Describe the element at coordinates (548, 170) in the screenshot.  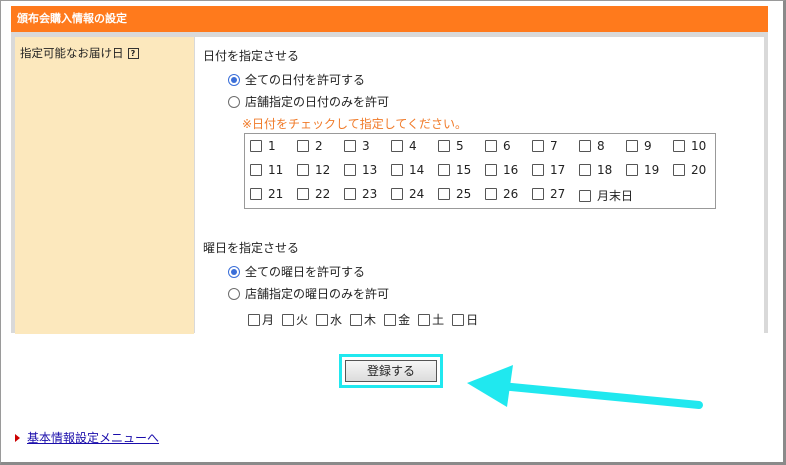
I see `day-checkbox-item: 17` at that location.